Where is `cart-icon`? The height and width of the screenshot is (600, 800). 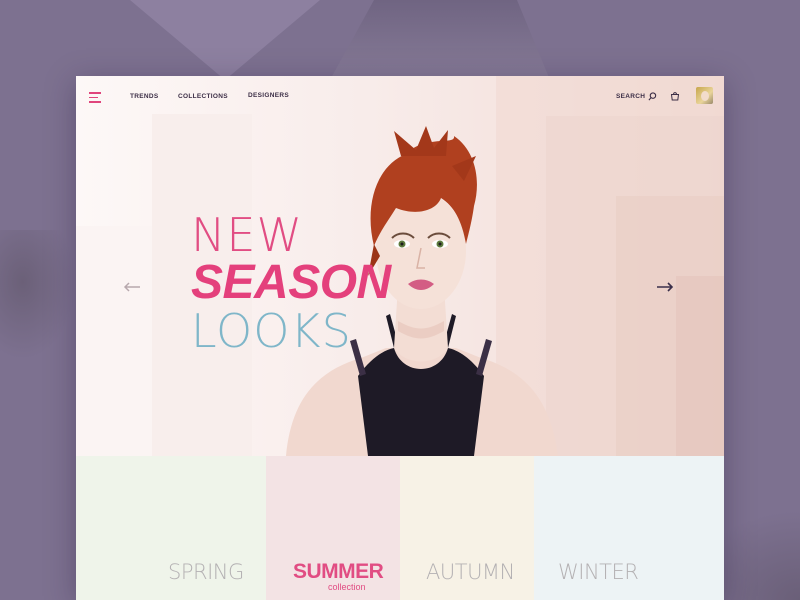
cart-icon is located at coordinates (675, 96).